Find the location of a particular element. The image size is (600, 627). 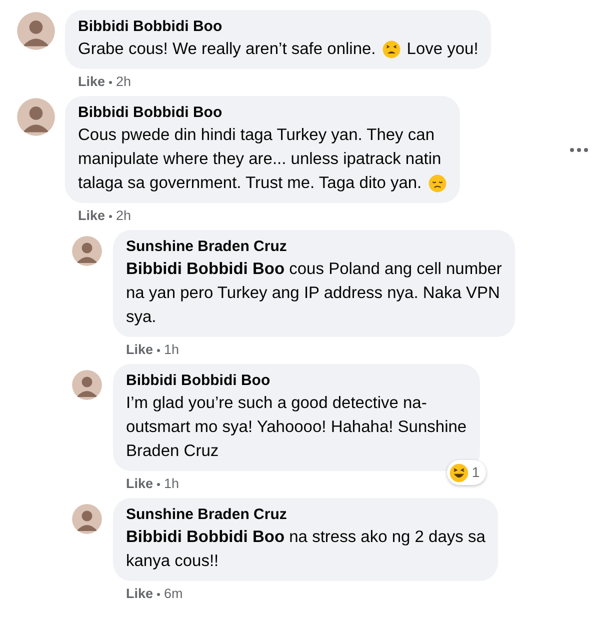

sad-face-icon is located at coordinates (437, 183).